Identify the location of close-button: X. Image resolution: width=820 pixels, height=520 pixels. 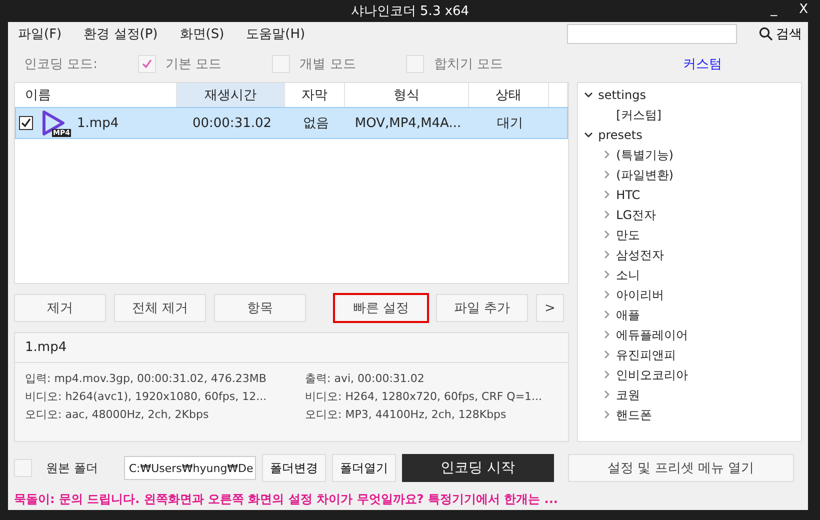
(803, 9).